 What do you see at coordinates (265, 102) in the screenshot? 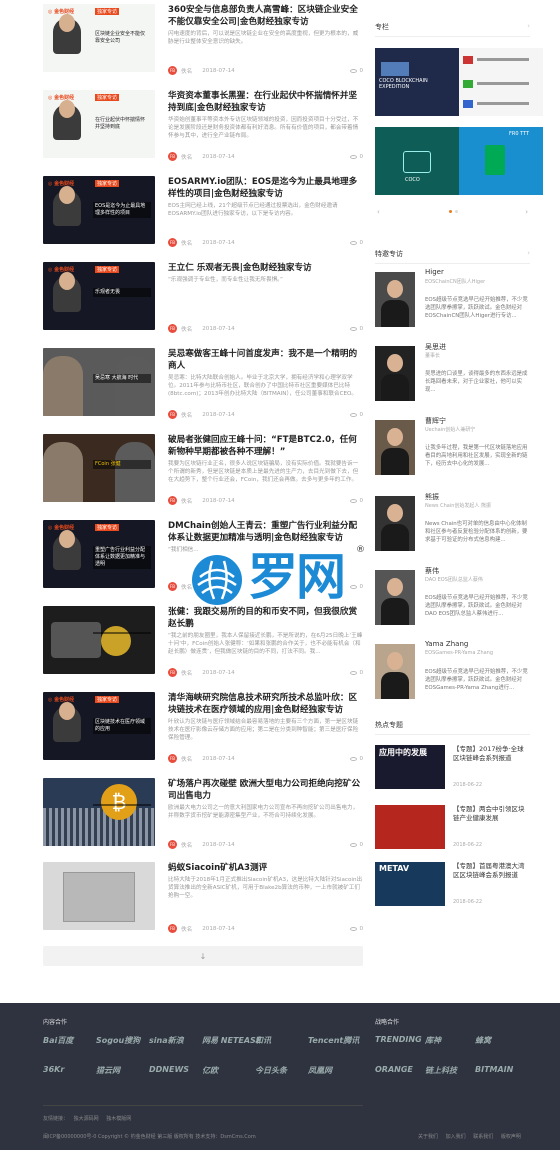
I see `article-title: 华资资本董事长黑猩：在行业起伏中怀揣情怀并坚持到底|金色财经独家专访` at bounding box center [265, 102].